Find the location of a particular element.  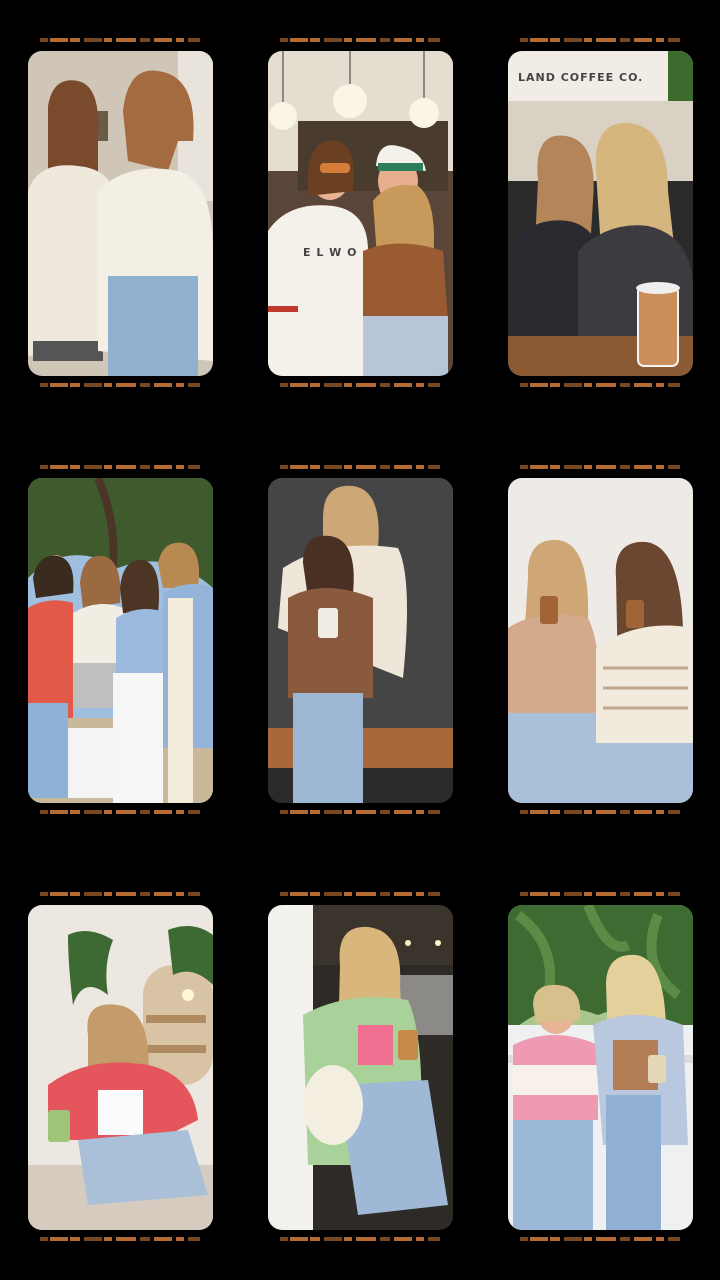

photo-2: E L W O is located at coordinates (360, 213).